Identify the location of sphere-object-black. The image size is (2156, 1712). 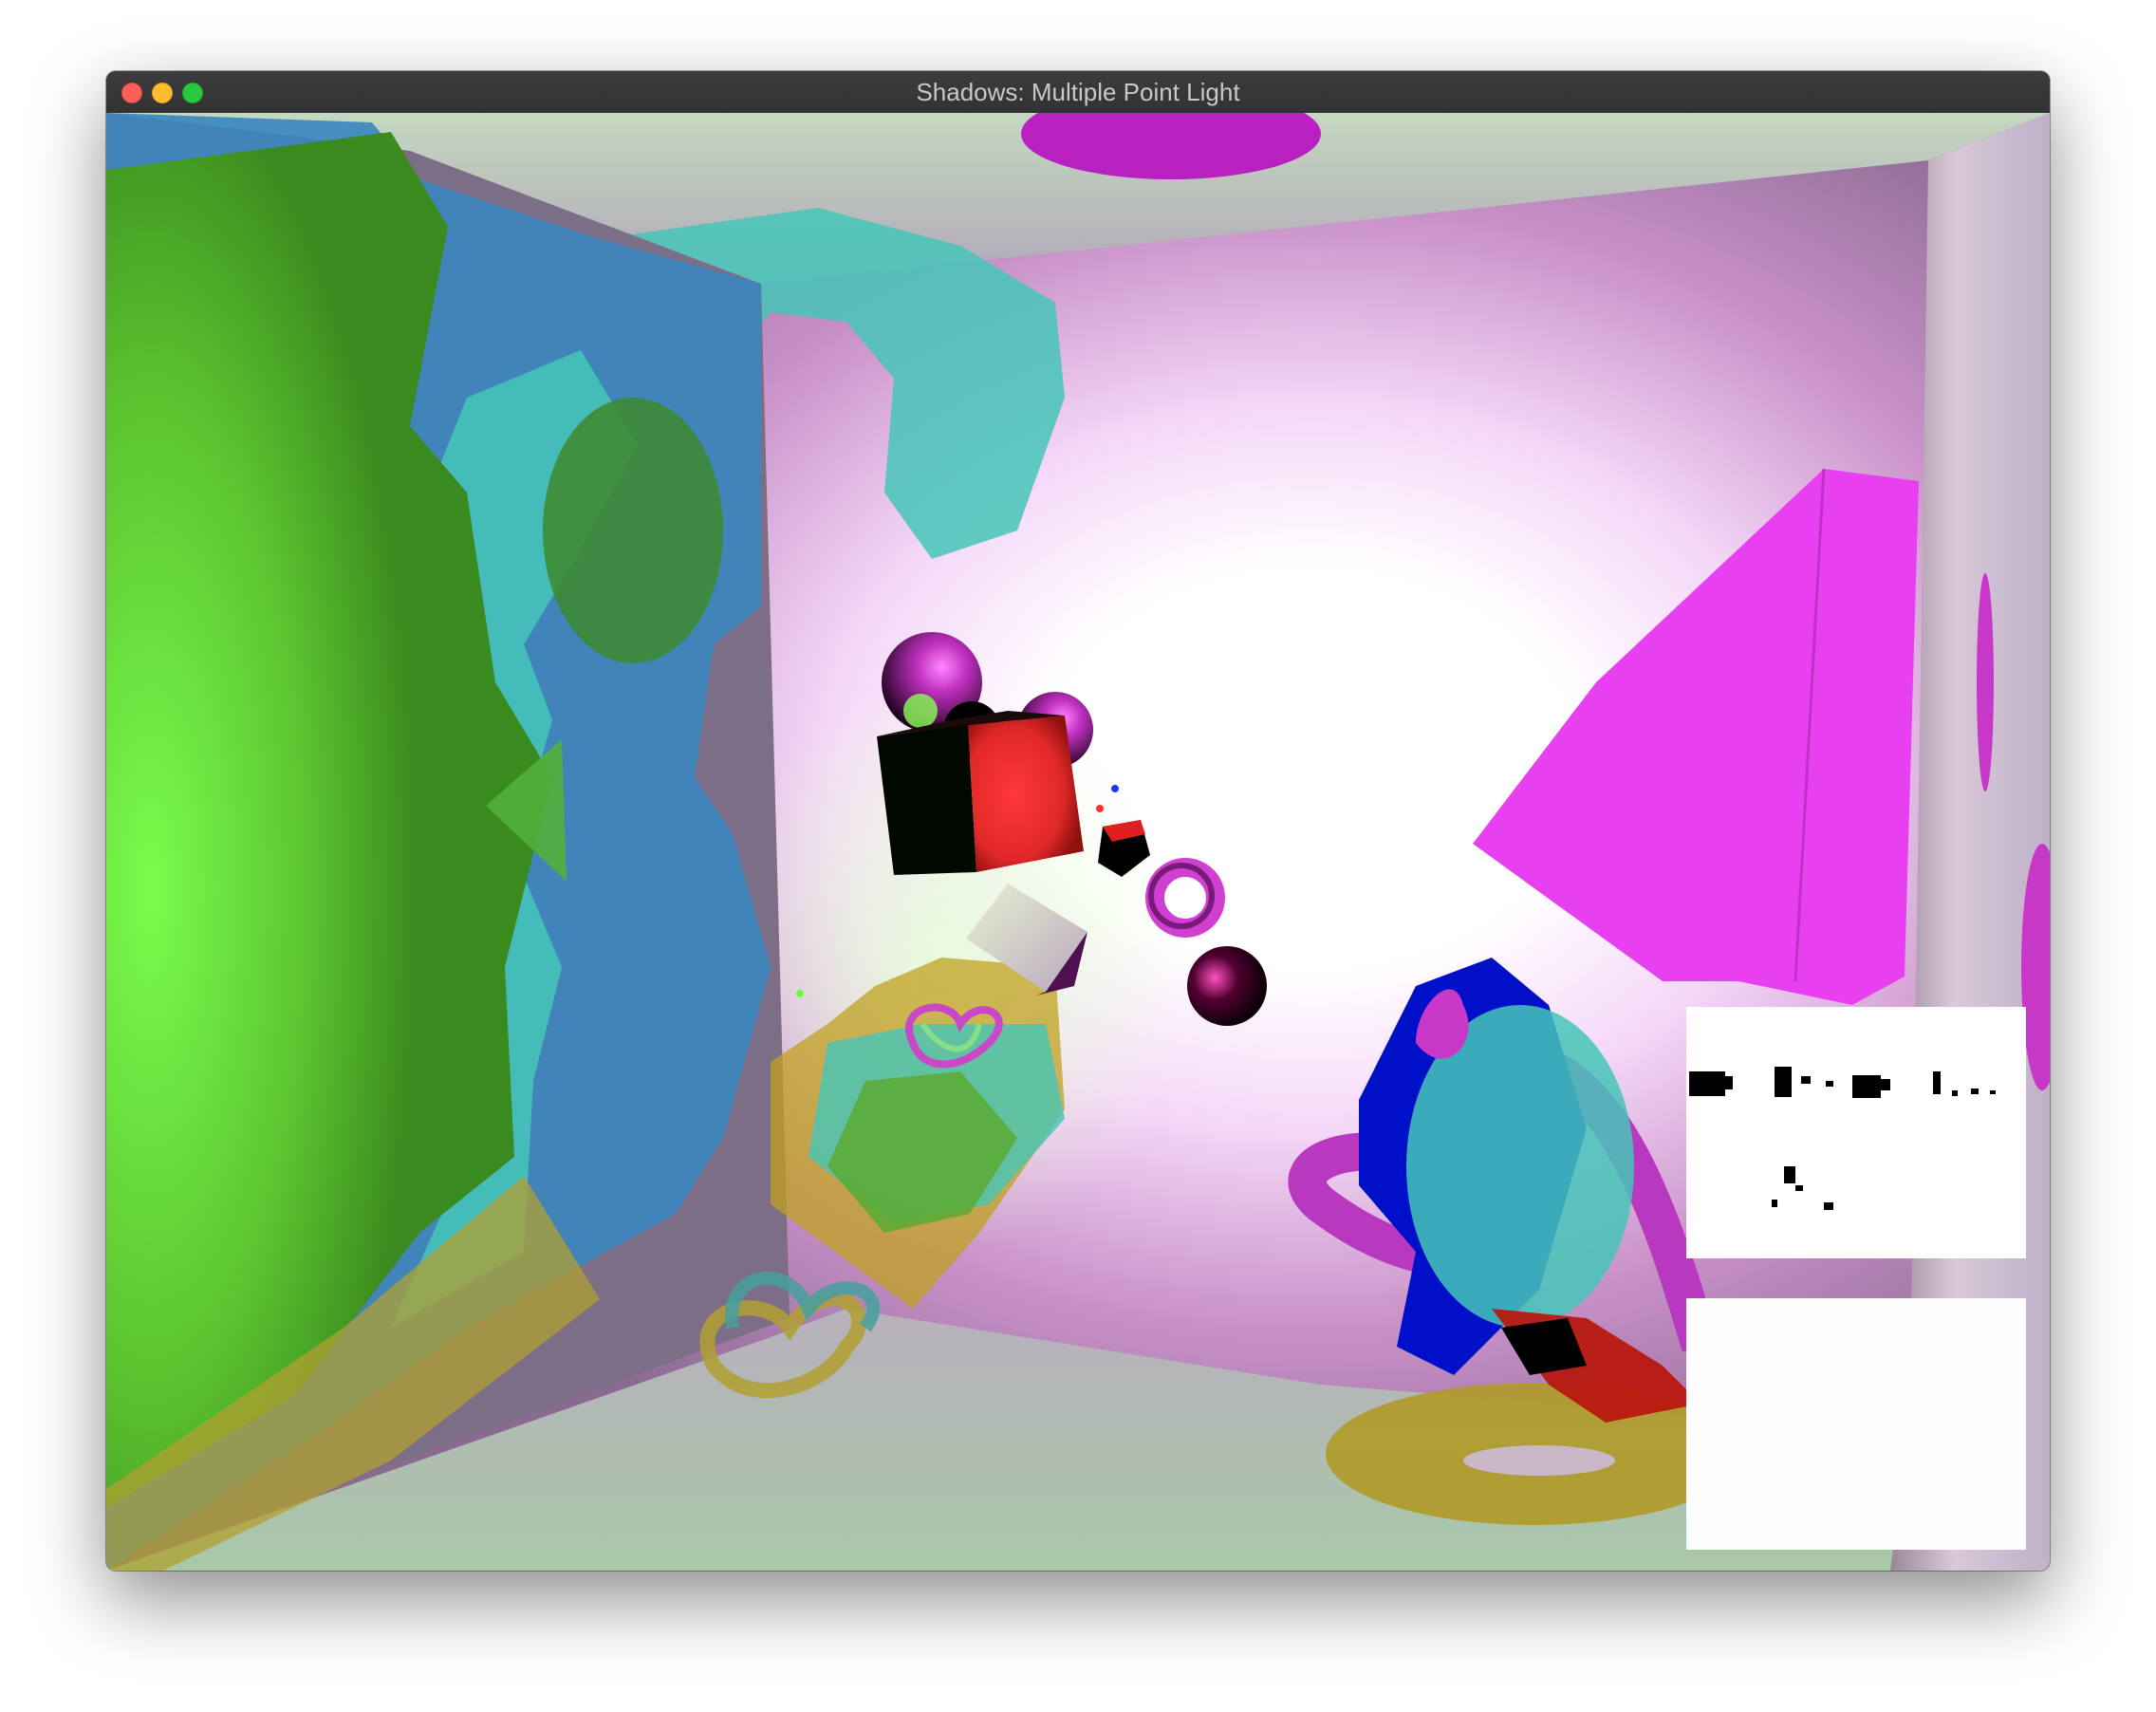
(1227, 986).